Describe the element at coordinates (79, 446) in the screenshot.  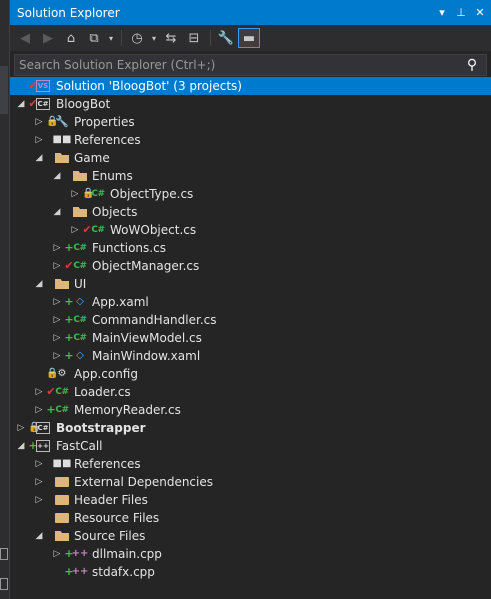
I see `tree-item-label: FastCall` at that location.